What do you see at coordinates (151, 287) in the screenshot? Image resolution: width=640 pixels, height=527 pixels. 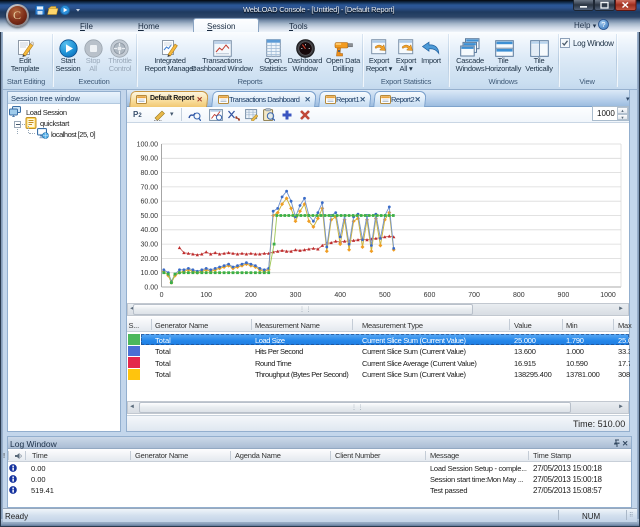 I see `svg-text: 0.00` at bounding box center [151, 287].